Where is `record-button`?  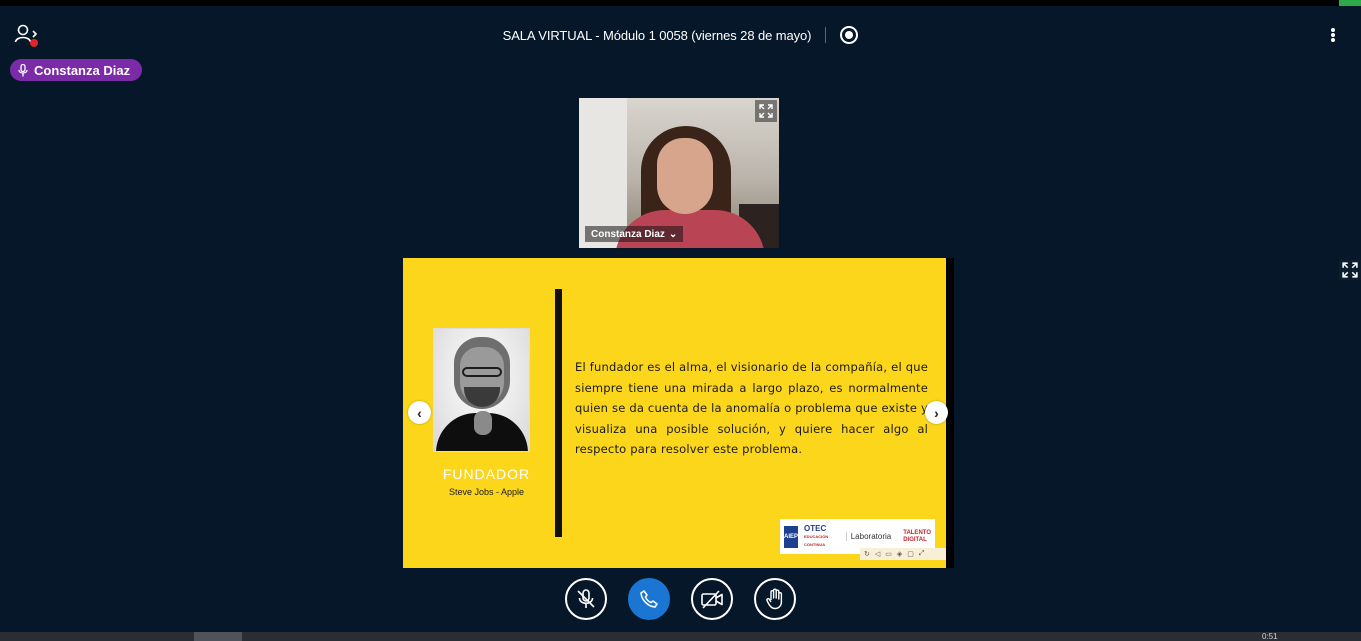 record-button is located at coordinates (849, 35).